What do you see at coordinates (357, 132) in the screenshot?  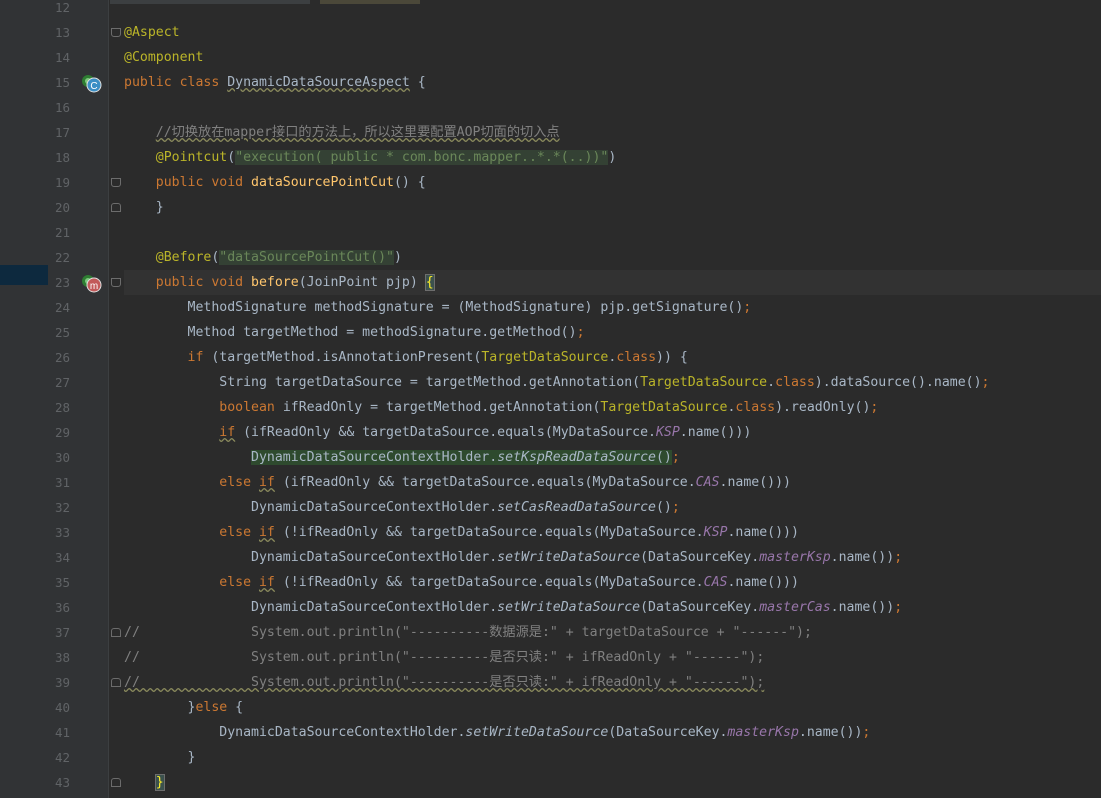 I see `code-token: //切换放在mapper接口的方法上，所以这里要配置AOP切面的切入点` at bounding box center [357, 132].